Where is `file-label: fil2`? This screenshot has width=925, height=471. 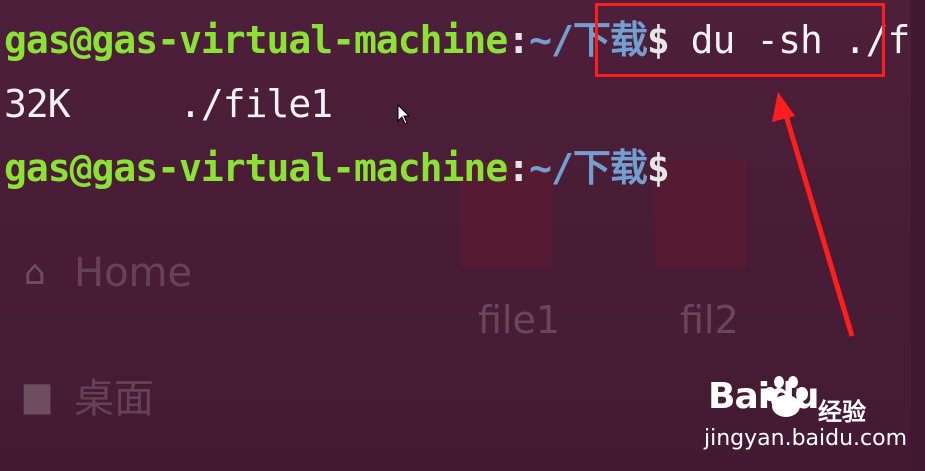 file-label: fil2 is located at coordinates (709, 320).